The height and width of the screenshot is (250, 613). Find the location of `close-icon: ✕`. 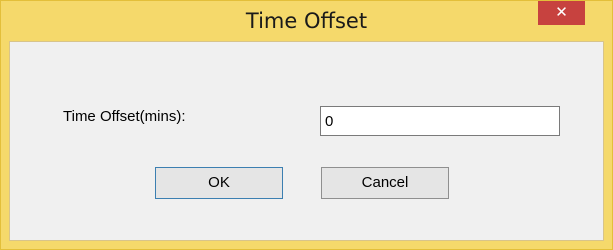

close-icon: ✕ is located at coordinates (561, 12).